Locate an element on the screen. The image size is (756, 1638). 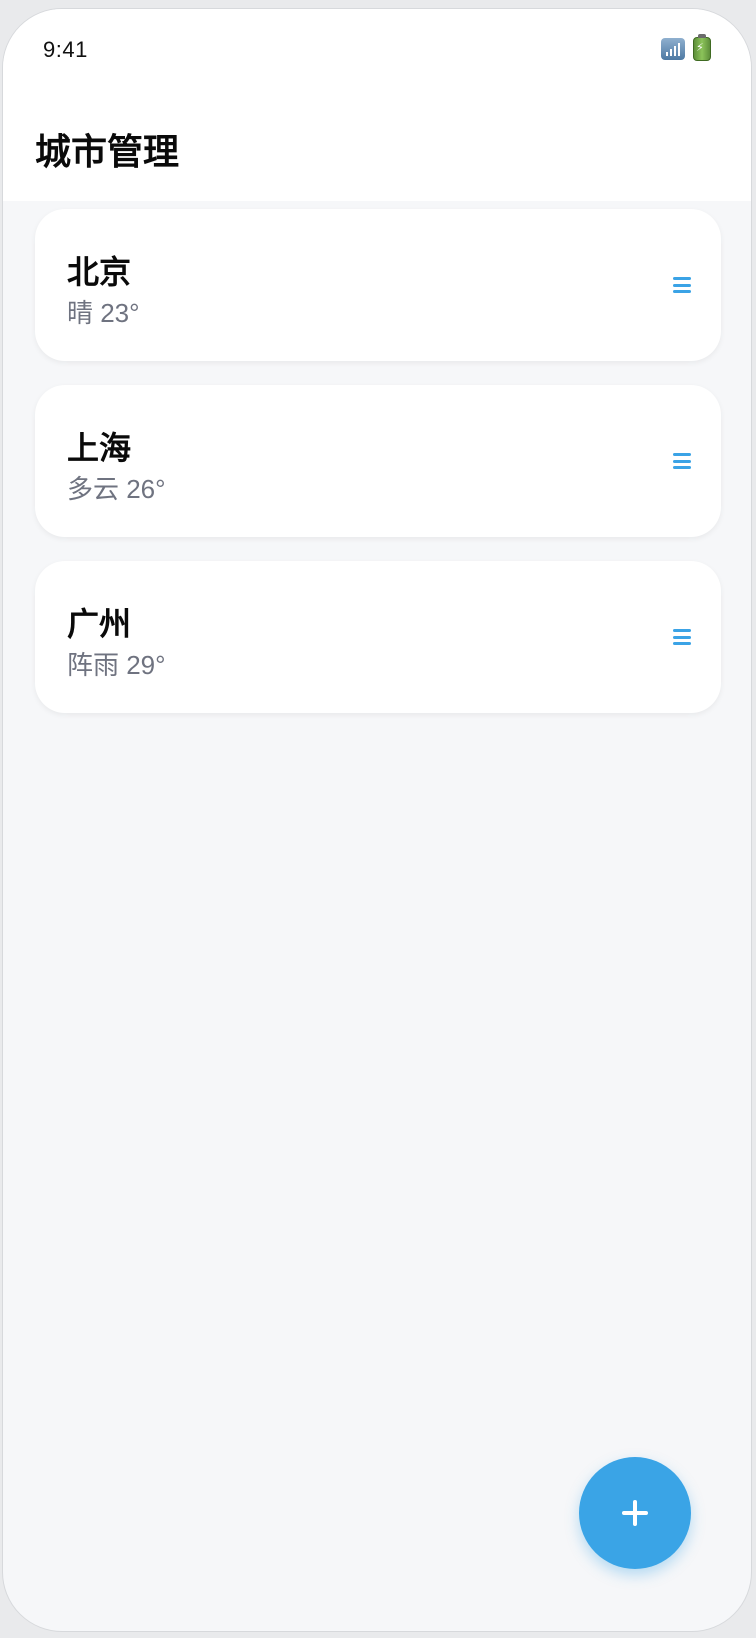
city-name: 北京 is located at coordinates (99, 272).